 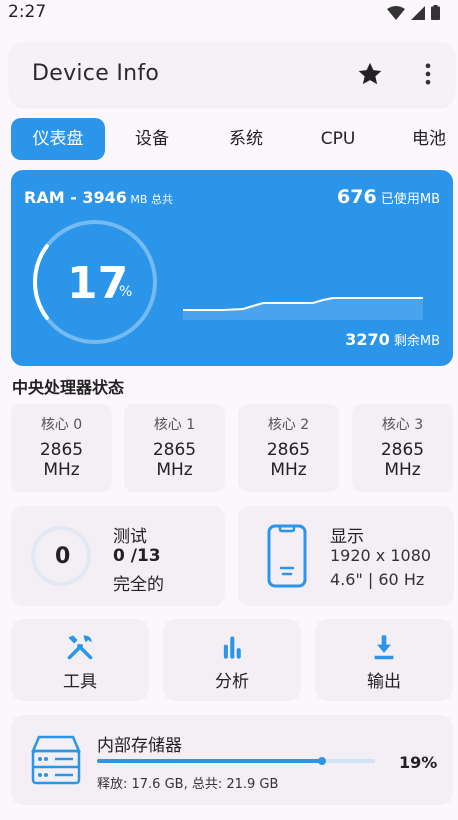 I want to click on test-card: 0 测试 0 /13 完全的, so click(x=118, y=556).